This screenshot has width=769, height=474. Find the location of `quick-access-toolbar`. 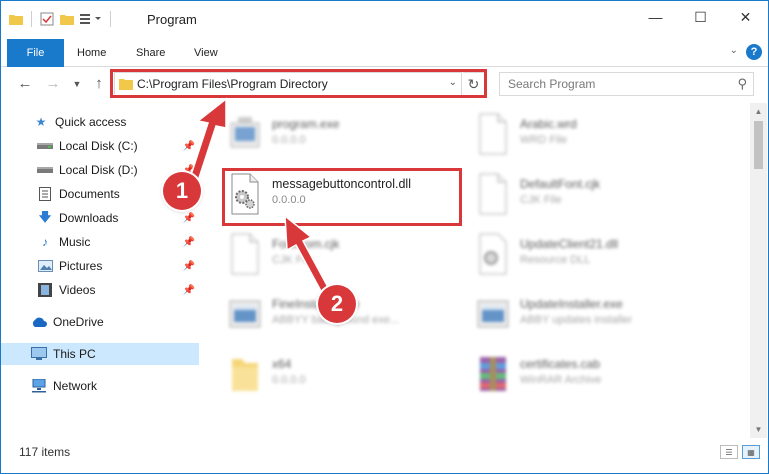

quick-access-toolbar is located at coordinates (61, 19).